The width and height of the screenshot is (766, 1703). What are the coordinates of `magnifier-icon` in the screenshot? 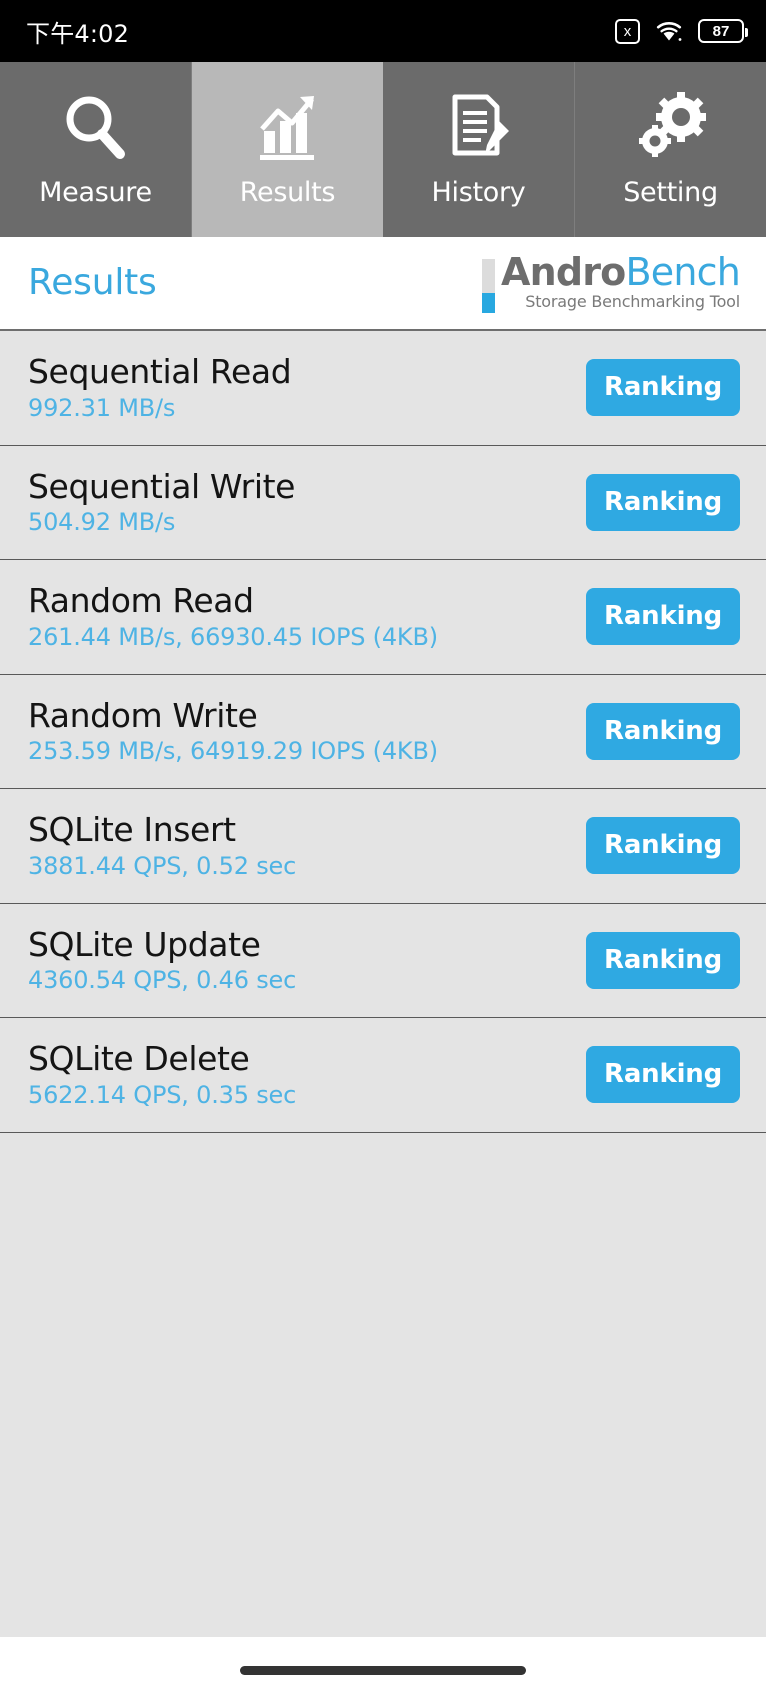 It's located at (96, 129).